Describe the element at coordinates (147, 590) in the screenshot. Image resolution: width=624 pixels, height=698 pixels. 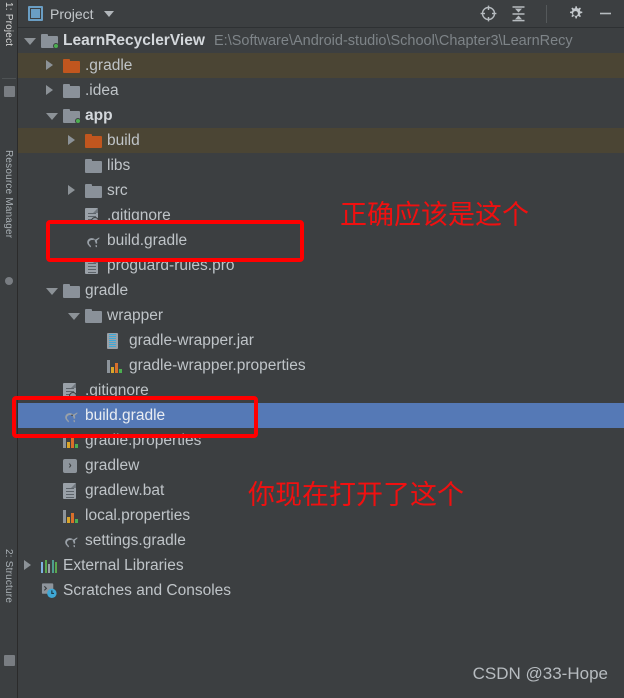
I see `tree-row-label: Scratches and Consoles` at that location.